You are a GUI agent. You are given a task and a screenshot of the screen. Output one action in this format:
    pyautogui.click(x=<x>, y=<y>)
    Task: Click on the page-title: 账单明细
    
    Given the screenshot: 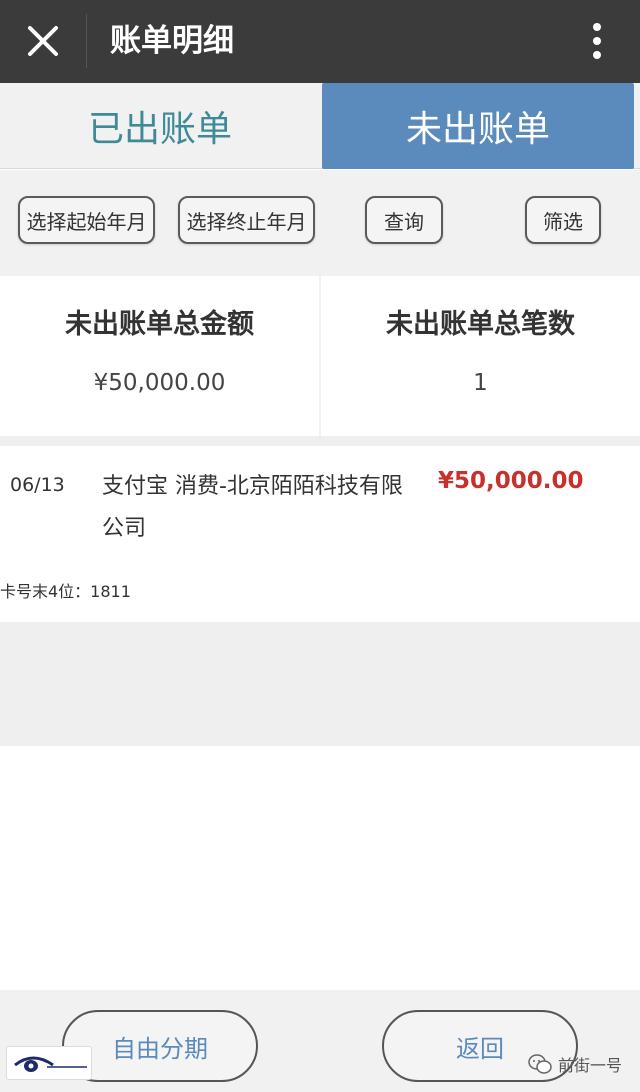 What is the action you would take?
    pyautogui.click(x=172, y=41)
    